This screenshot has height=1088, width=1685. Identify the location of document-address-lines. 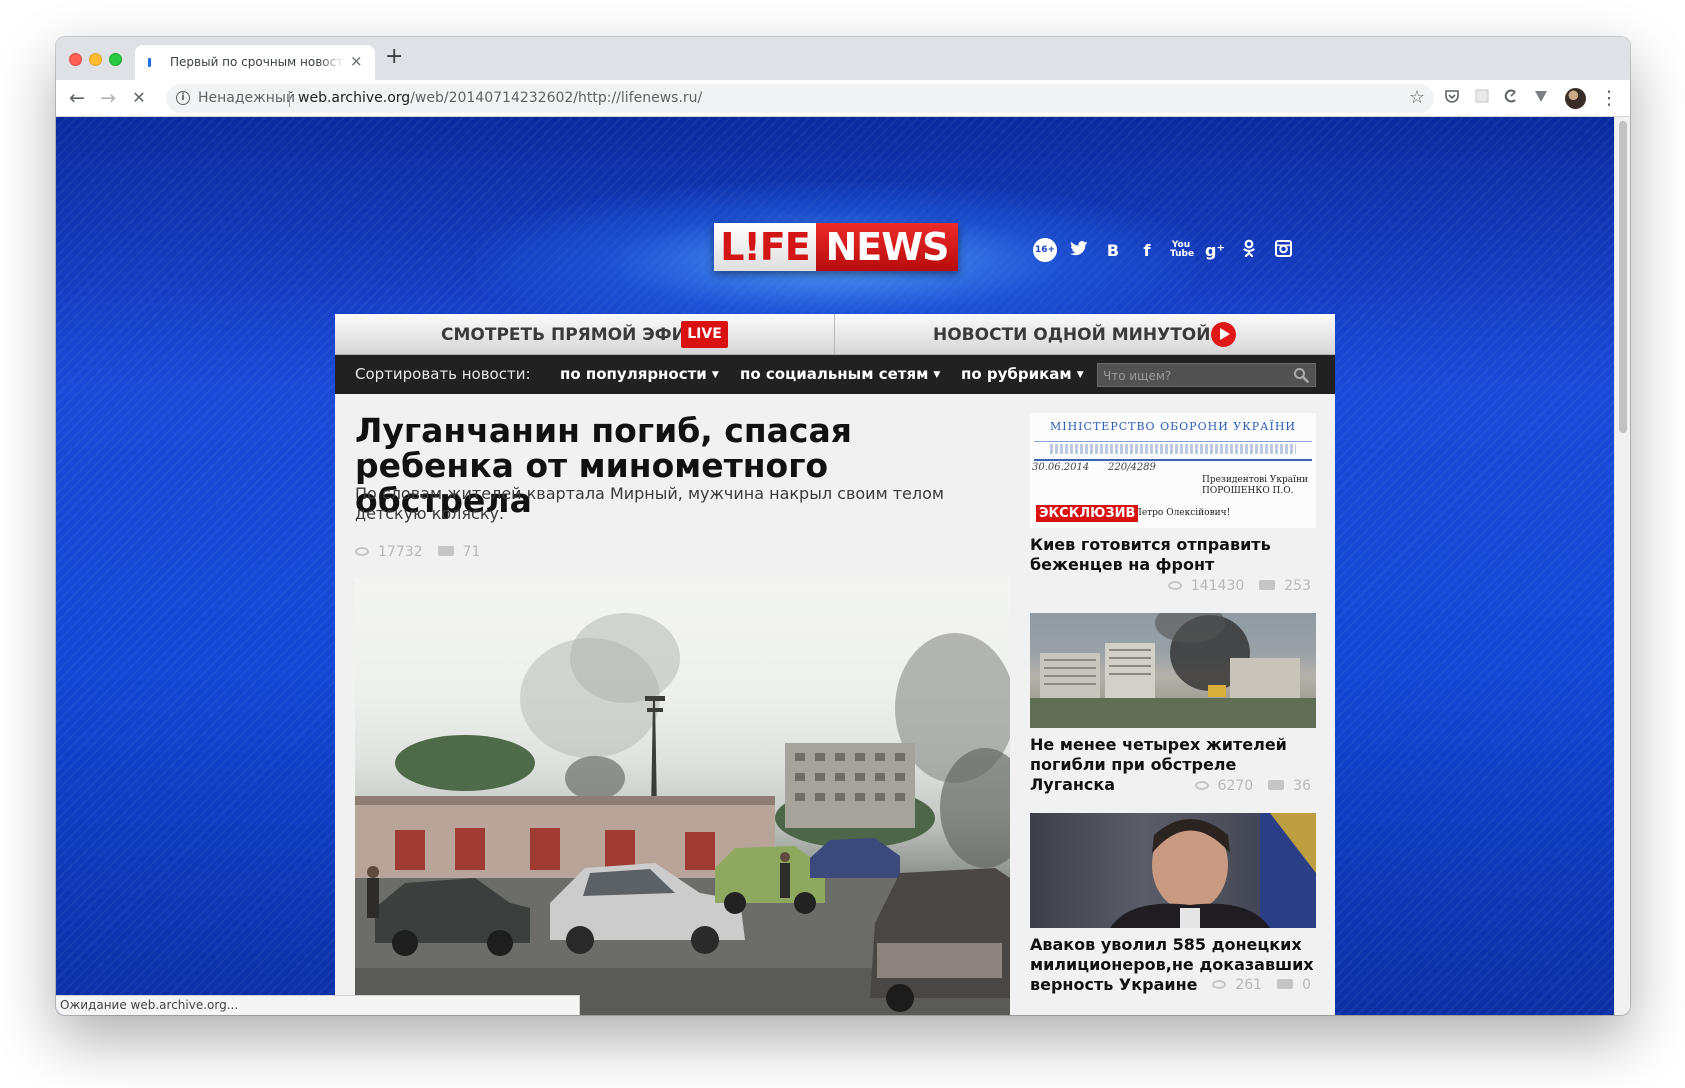
(1173, 449).